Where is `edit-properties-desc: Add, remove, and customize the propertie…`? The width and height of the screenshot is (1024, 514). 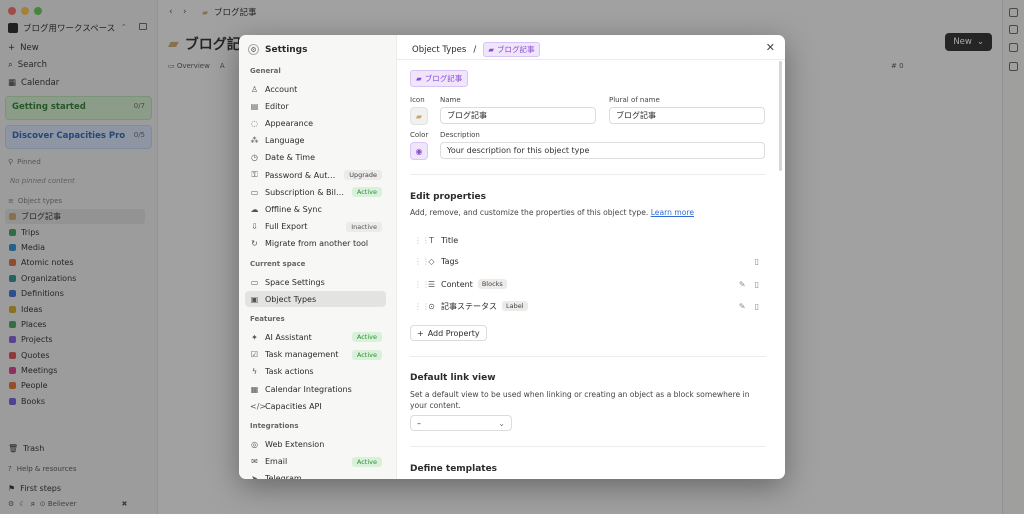
edit-properties-desc: Add, remove, and customize the propertie… is located at coordinates (585, 212).